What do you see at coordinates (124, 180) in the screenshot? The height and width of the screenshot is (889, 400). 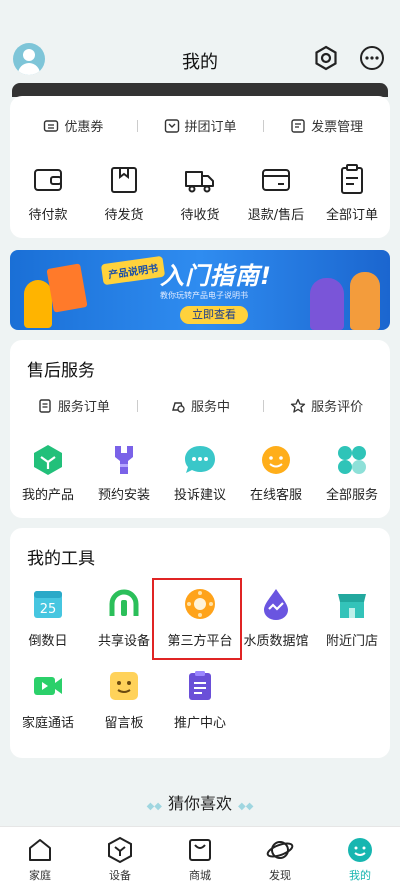 I see `package-icon` at bounding box center [124, 180].